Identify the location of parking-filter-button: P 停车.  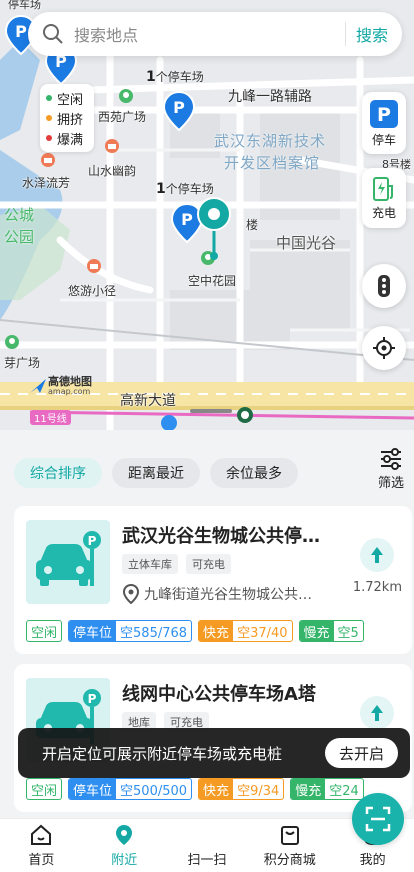
(384, 123).